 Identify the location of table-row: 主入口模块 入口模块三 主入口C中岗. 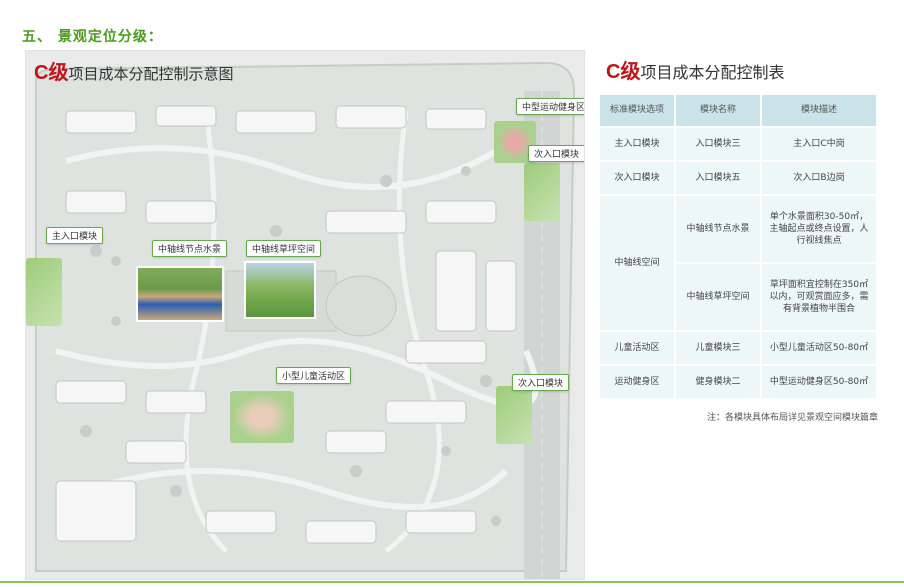
(738, 144).